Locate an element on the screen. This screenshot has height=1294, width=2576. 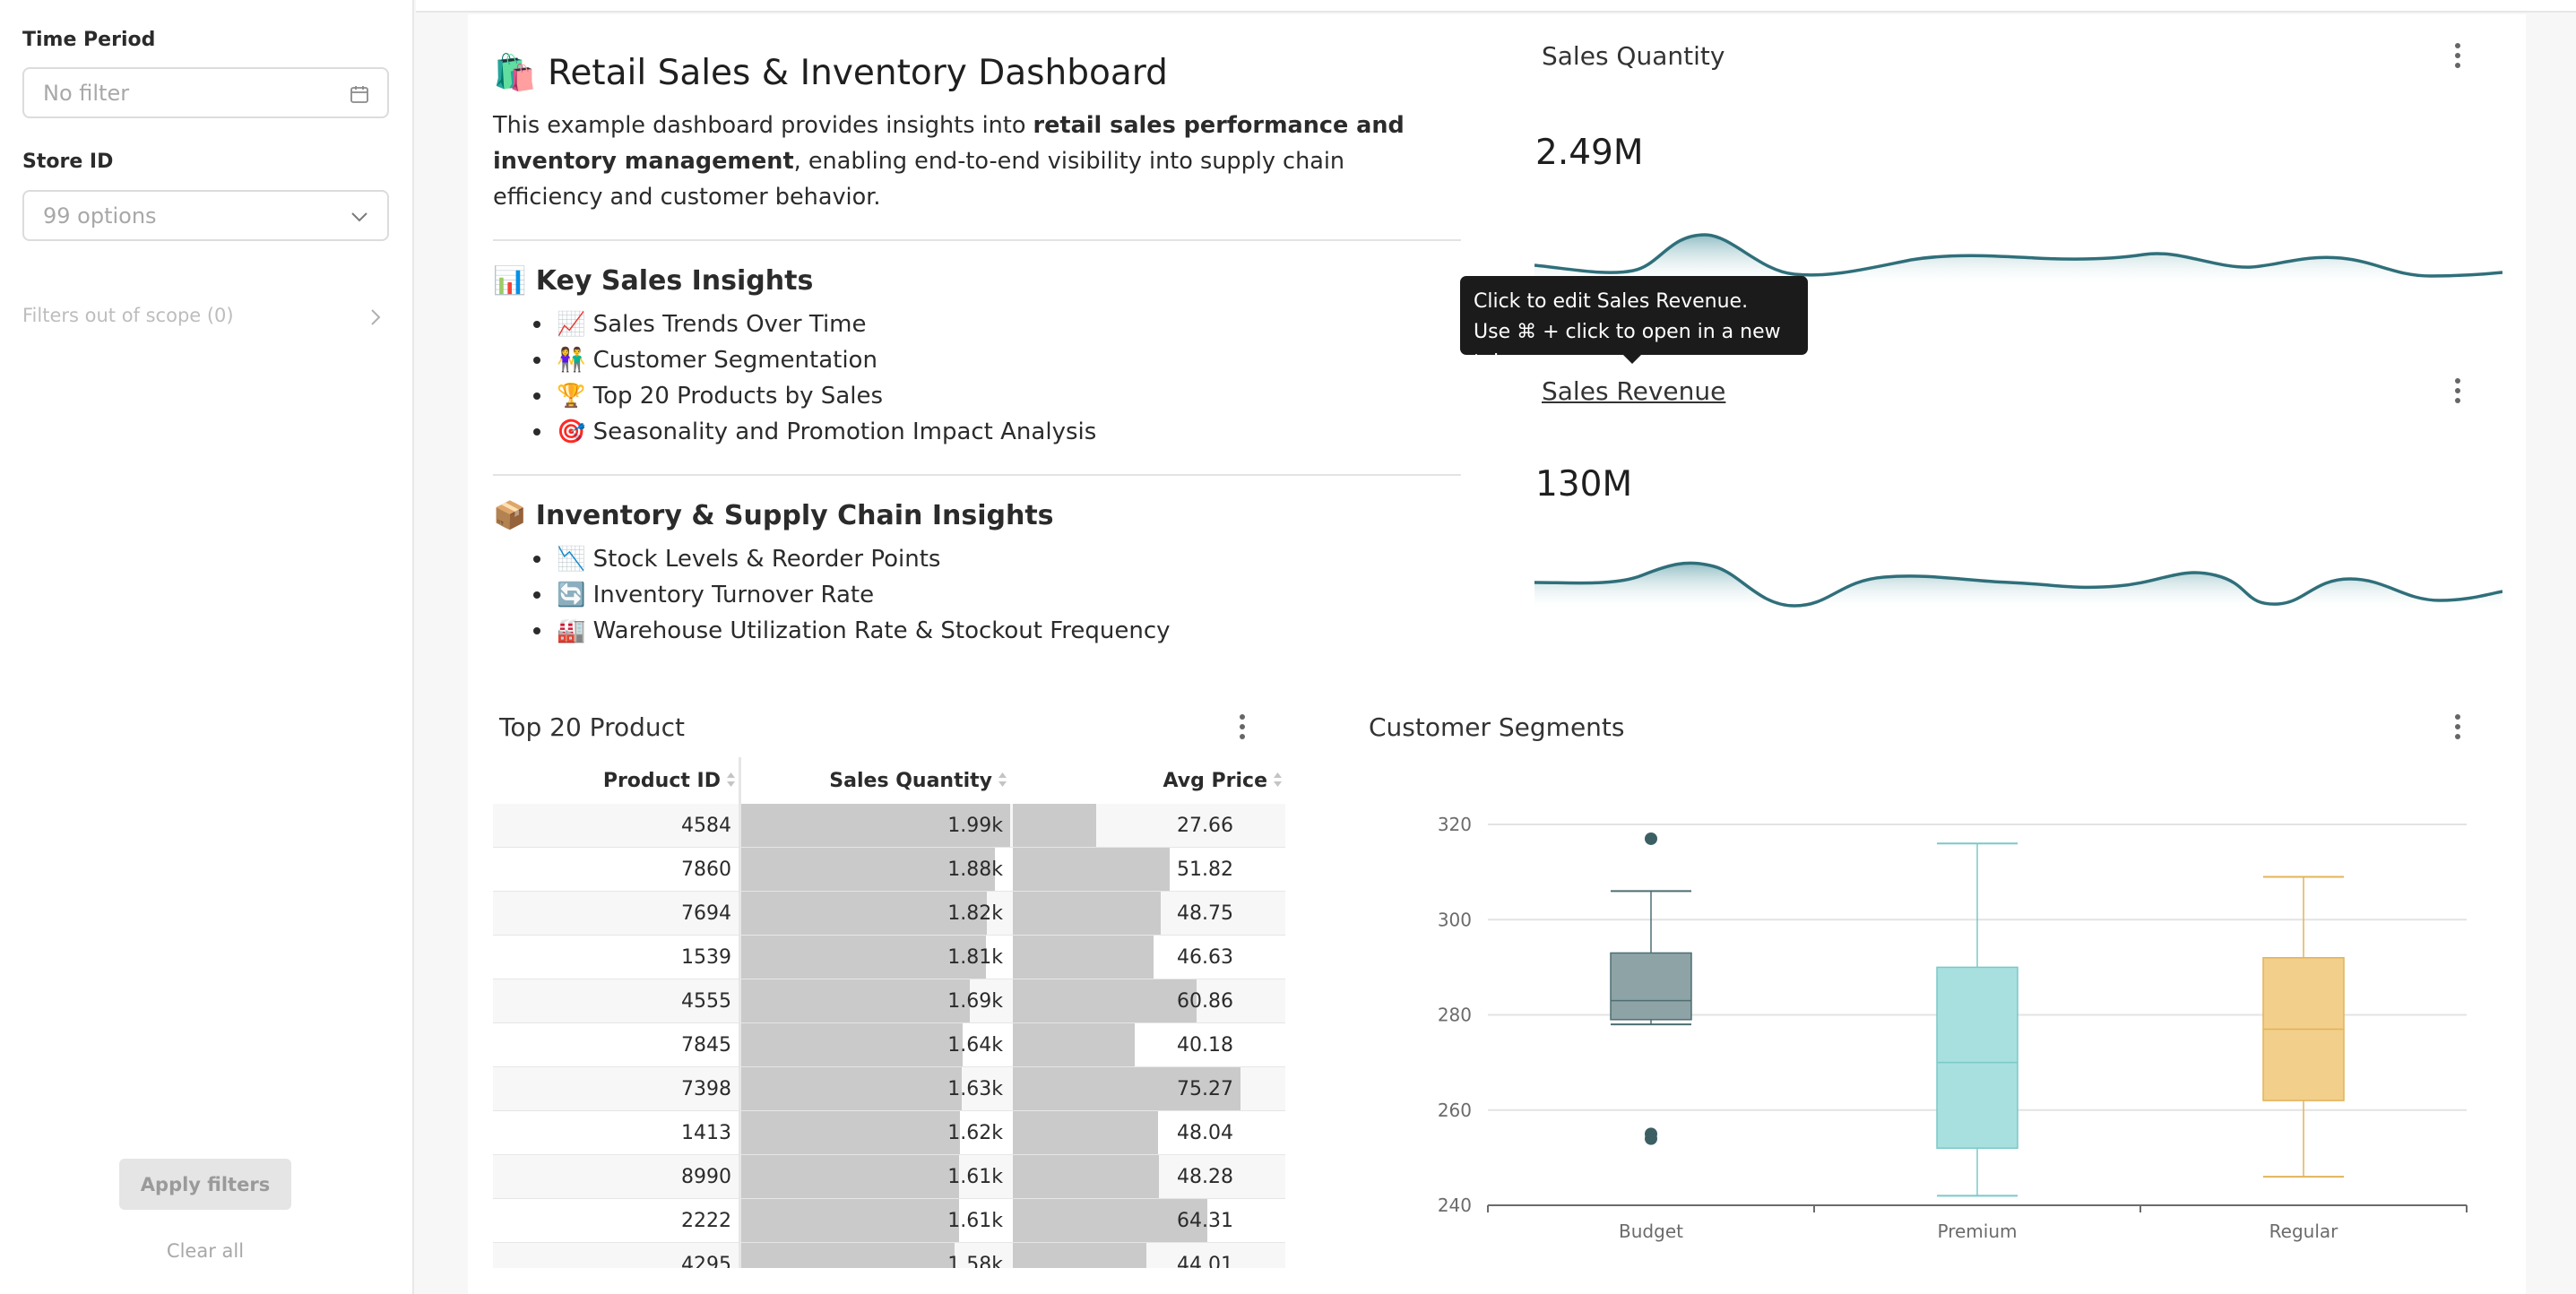
table-row: 4555 1.69k 60.86 is located at coordinates (889, 1001).